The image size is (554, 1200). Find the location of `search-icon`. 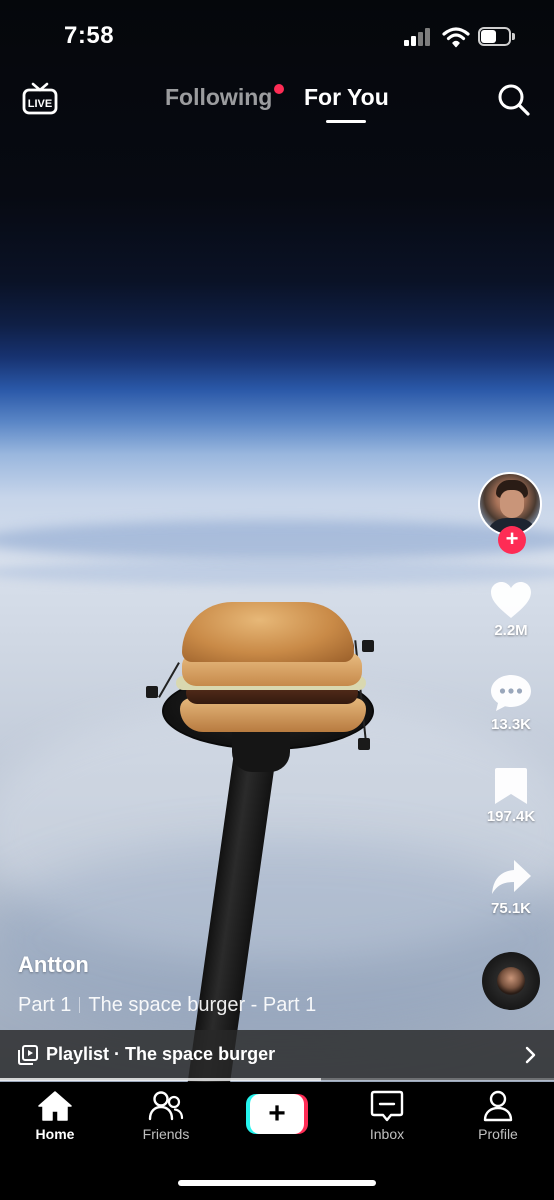

search-icon is located at coordinates (514, 100).